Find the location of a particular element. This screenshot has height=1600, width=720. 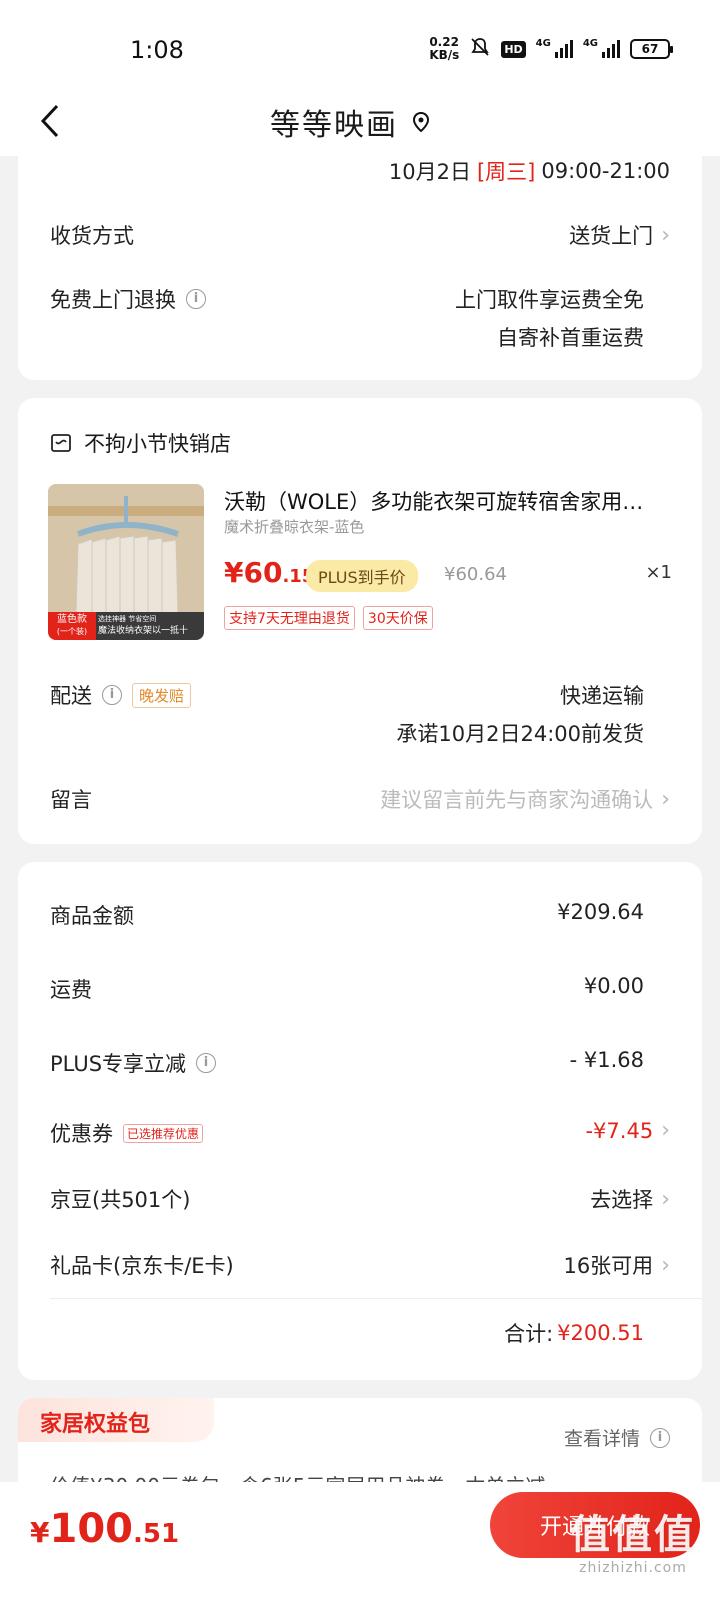

shipping-value: 快递运输 is located at coordinates (602, 696).